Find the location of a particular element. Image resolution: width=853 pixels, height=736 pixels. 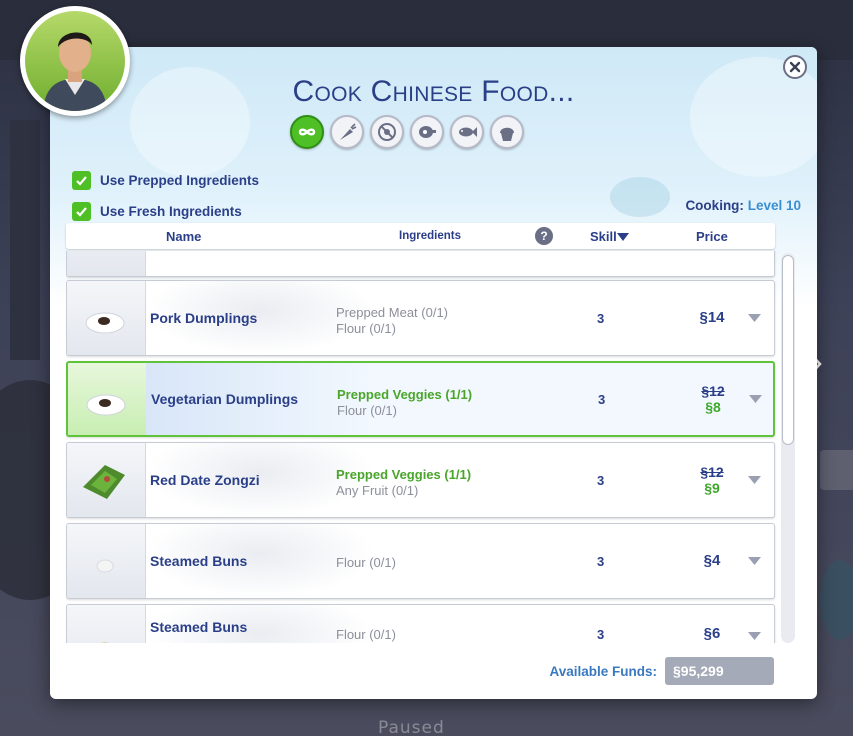

ingredient: Any Fruit (0/1) is located at coordinates (377, 490).